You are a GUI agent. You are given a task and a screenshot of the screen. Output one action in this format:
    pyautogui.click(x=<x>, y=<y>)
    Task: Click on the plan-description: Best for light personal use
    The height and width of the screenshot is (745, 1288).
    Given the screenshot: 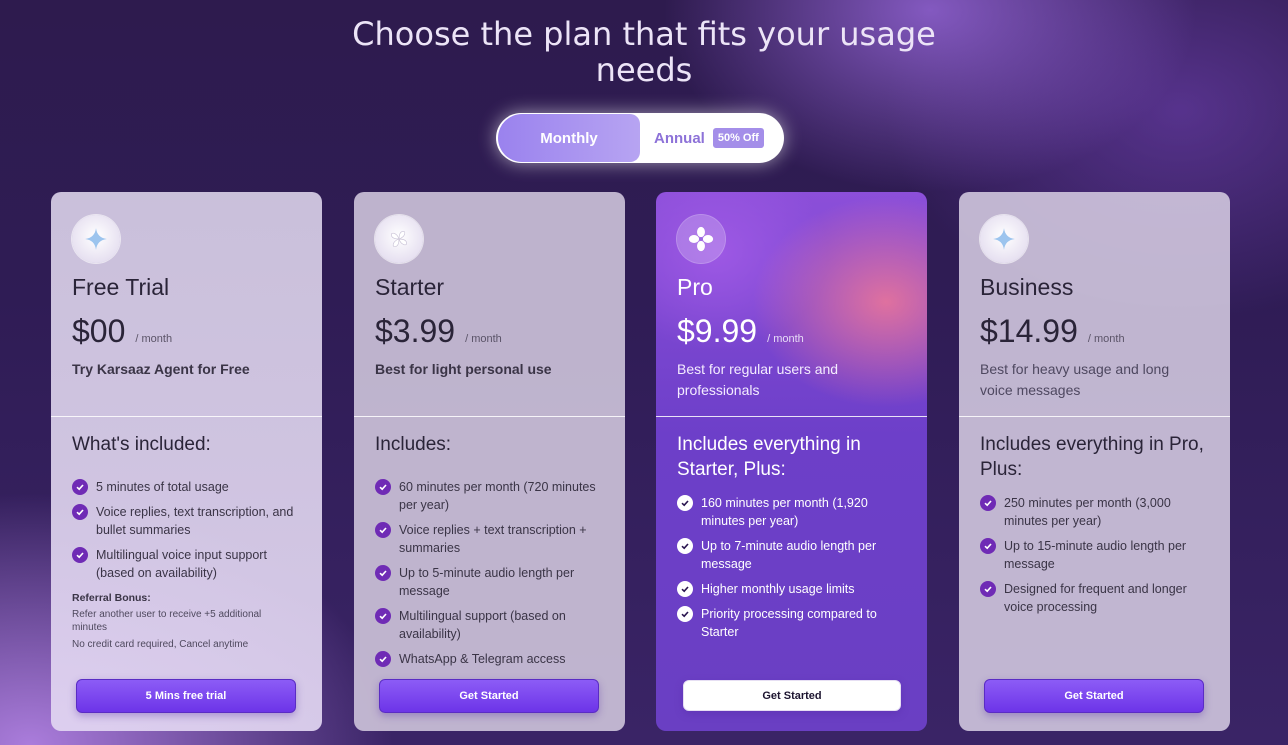 What is the action you would take?
    pyautogui.click(x=463, y=369)
    